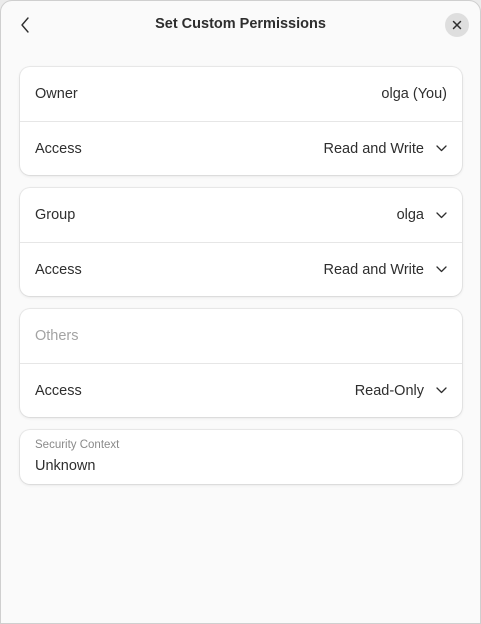 The width and height of the screenshot is (481, 624). I want to click on security-context-label: Security Context, so click(77, 445).